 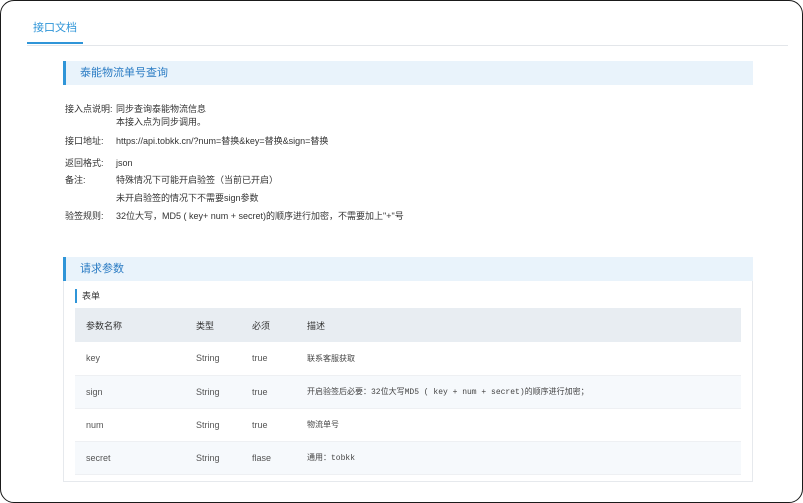 What do you see at coordinates (197, 180) in the screenshot?
I see `note-value: 特殊情况下可能开启验签（当前已开启）` at bounding box center [197, 180].